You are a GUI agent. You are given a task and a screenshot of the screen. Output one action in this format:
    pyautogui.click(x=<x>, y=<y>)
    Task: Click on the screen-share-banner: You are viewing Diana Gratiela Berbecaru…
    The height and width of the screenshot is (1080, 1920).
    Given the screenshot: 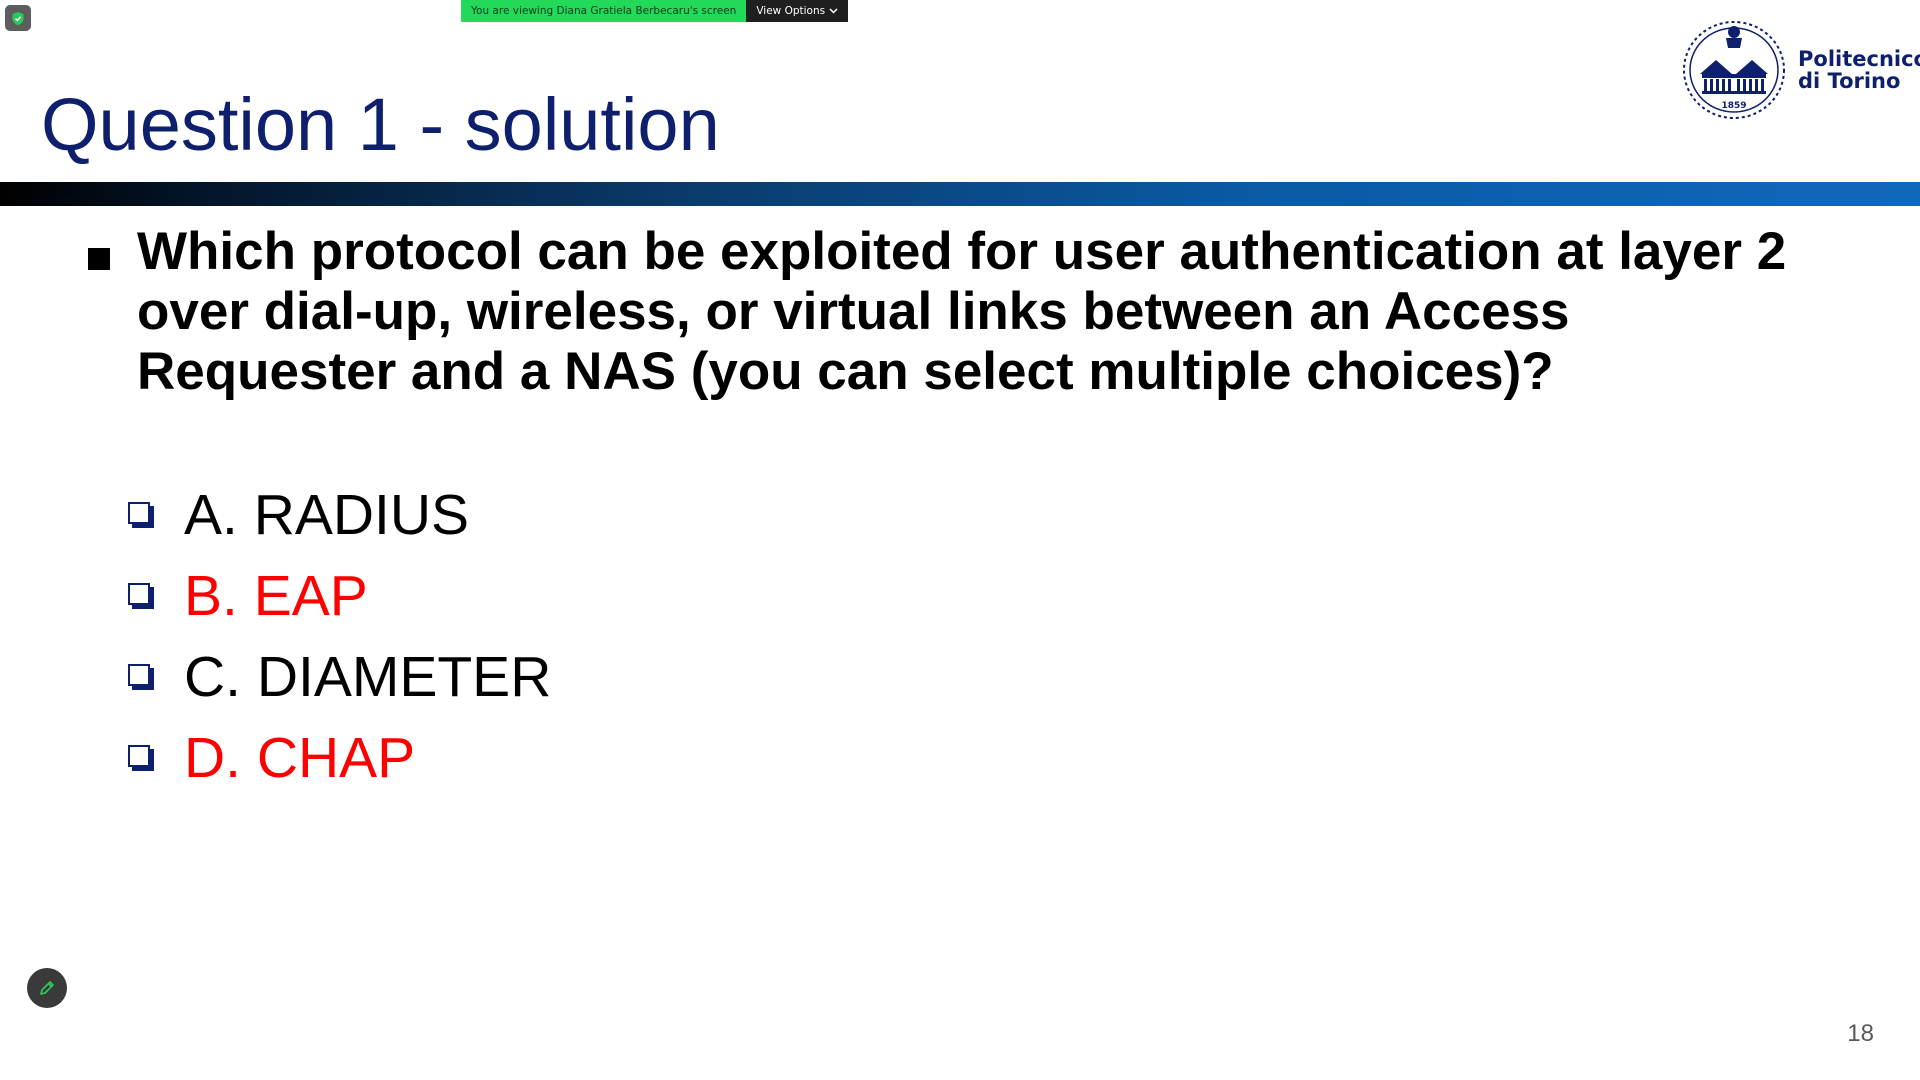 What is the action you would take?
    pyautogui.click(x=655, y=11)
    